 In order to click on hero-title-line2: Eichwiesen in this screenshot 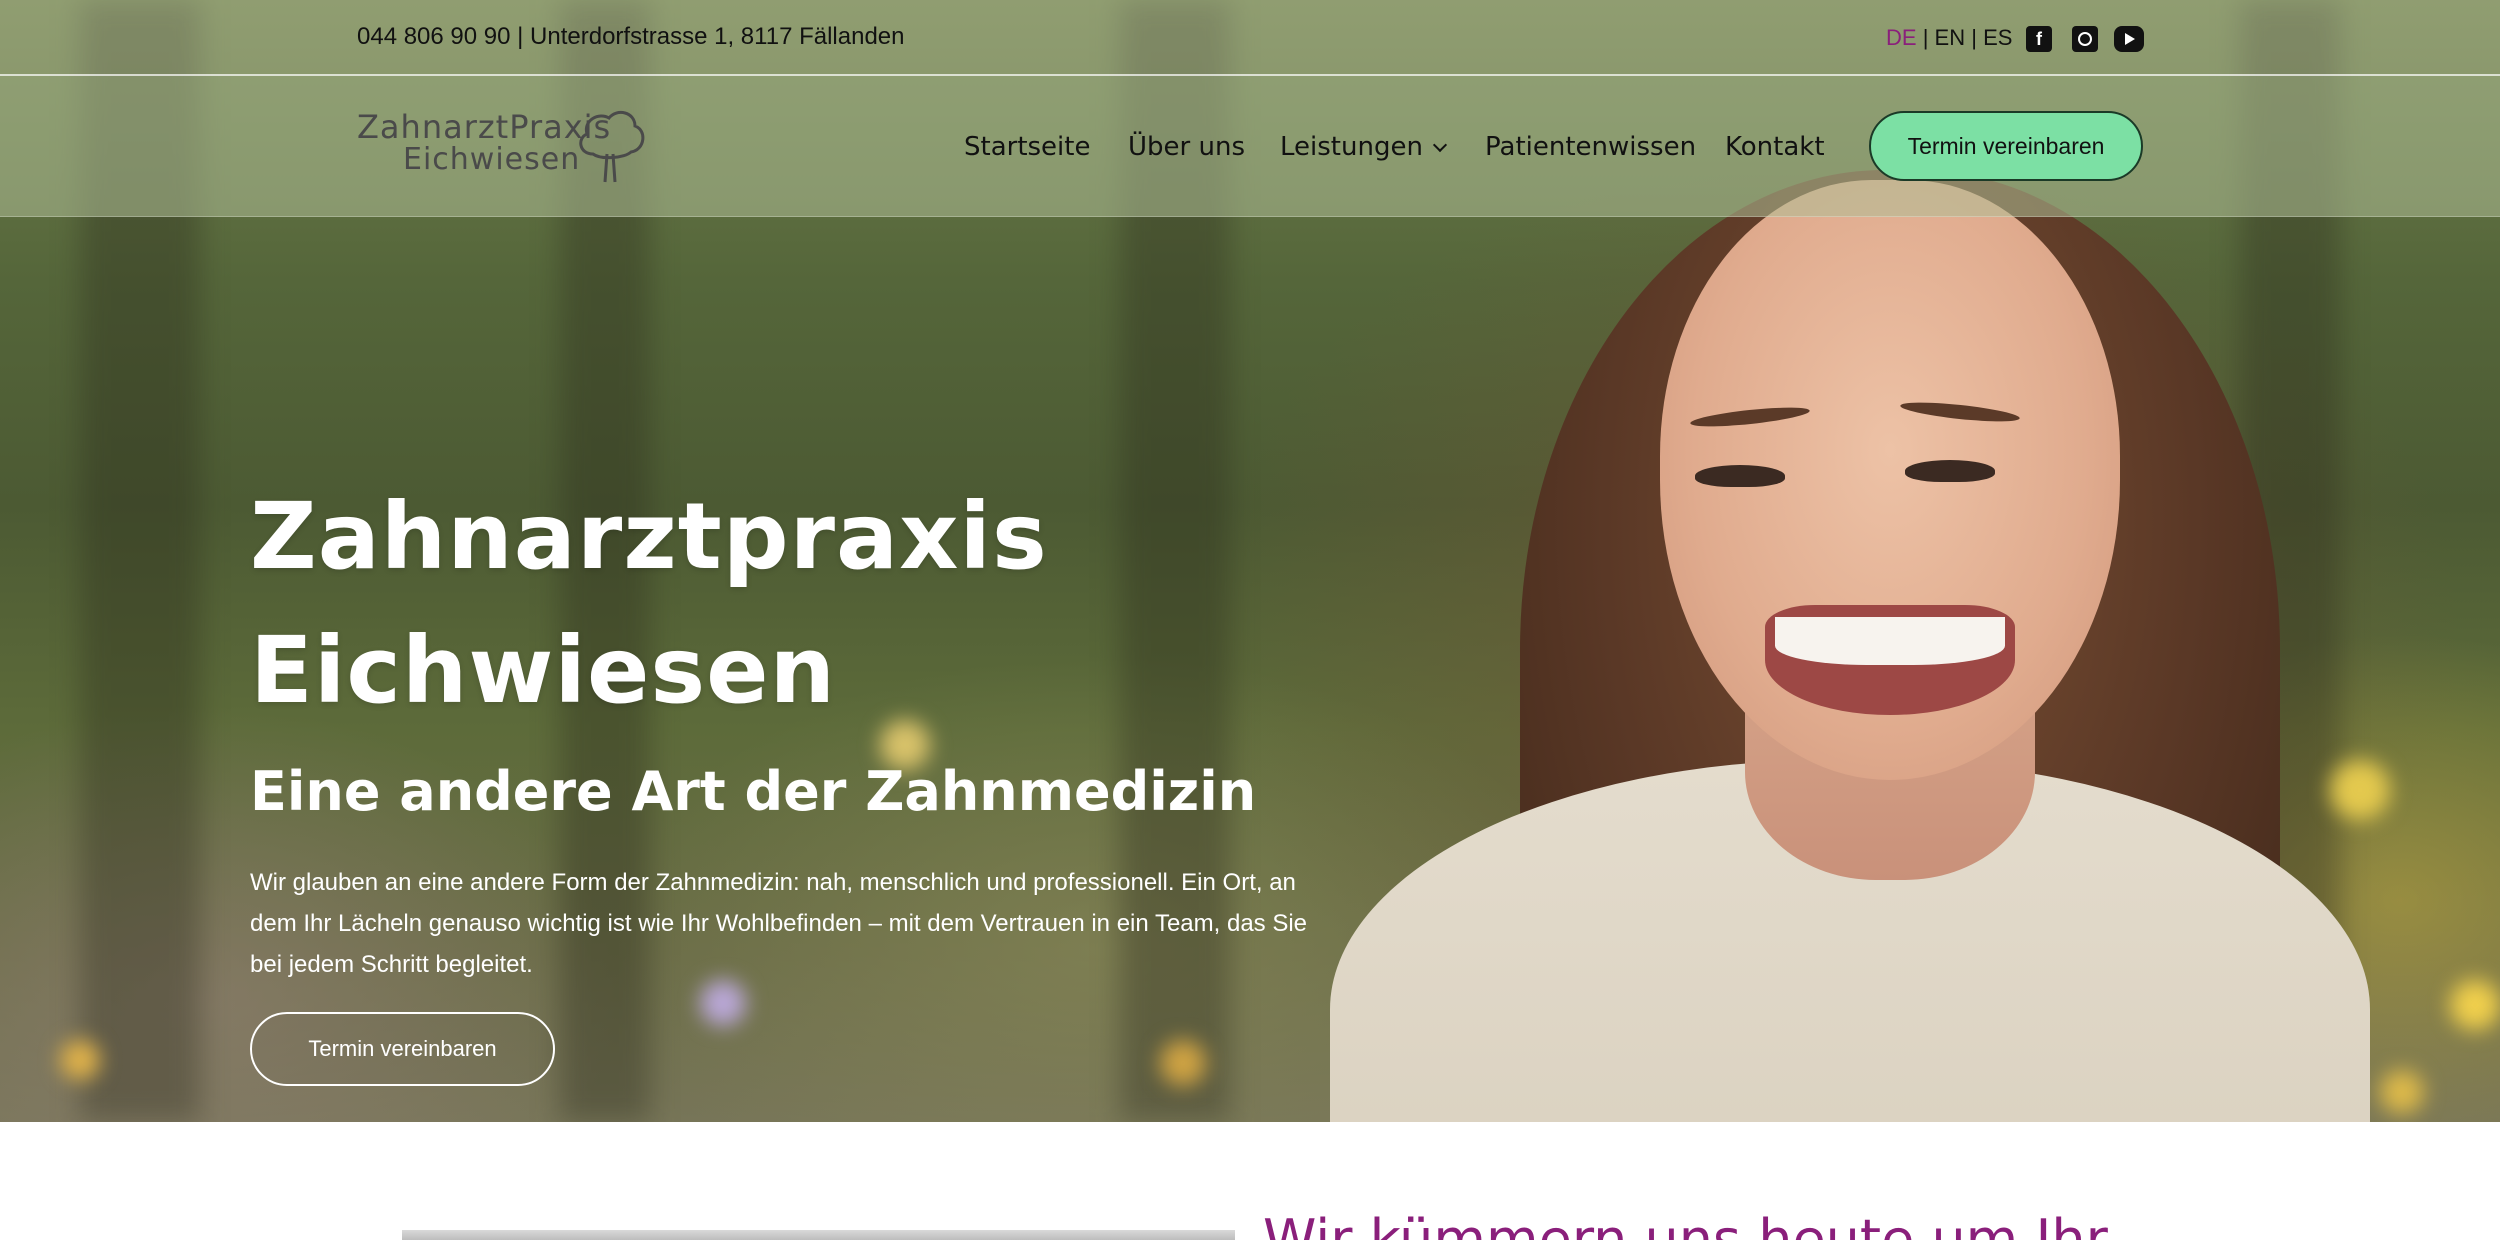, I will do `click(543, 670)`.